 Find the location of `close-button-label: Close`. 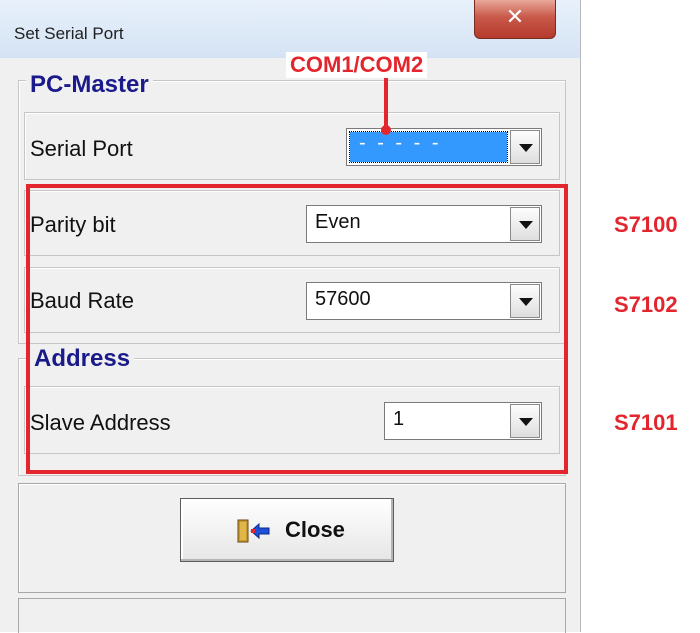

close-button-label: Close is located at coordinates (315, 529).